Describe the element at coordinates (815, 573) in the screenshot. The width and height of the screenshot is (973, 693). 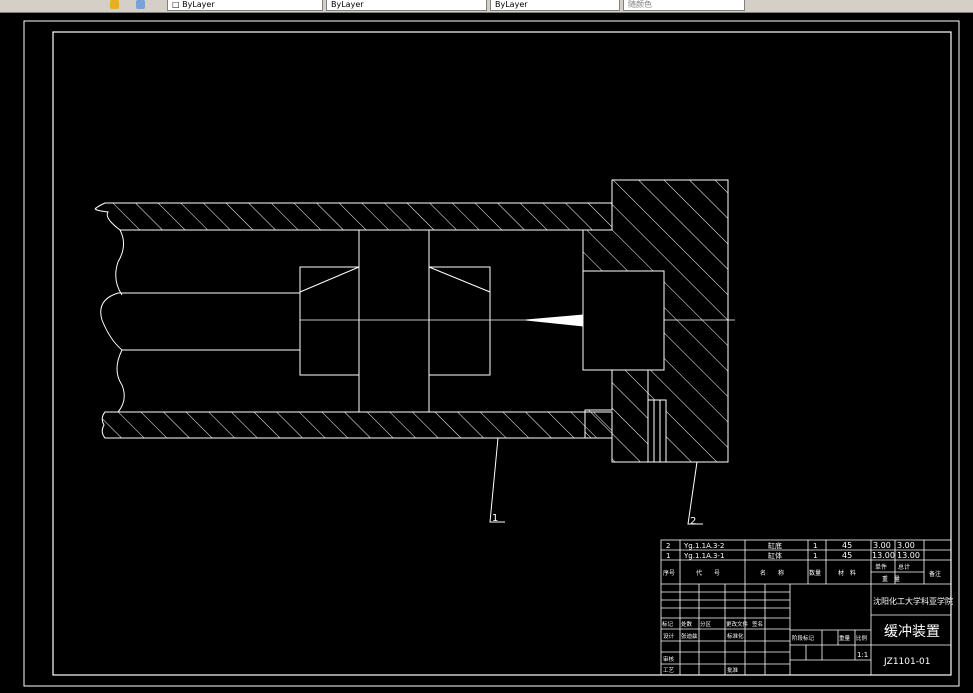
I see `header-qty: 数量` at that location.